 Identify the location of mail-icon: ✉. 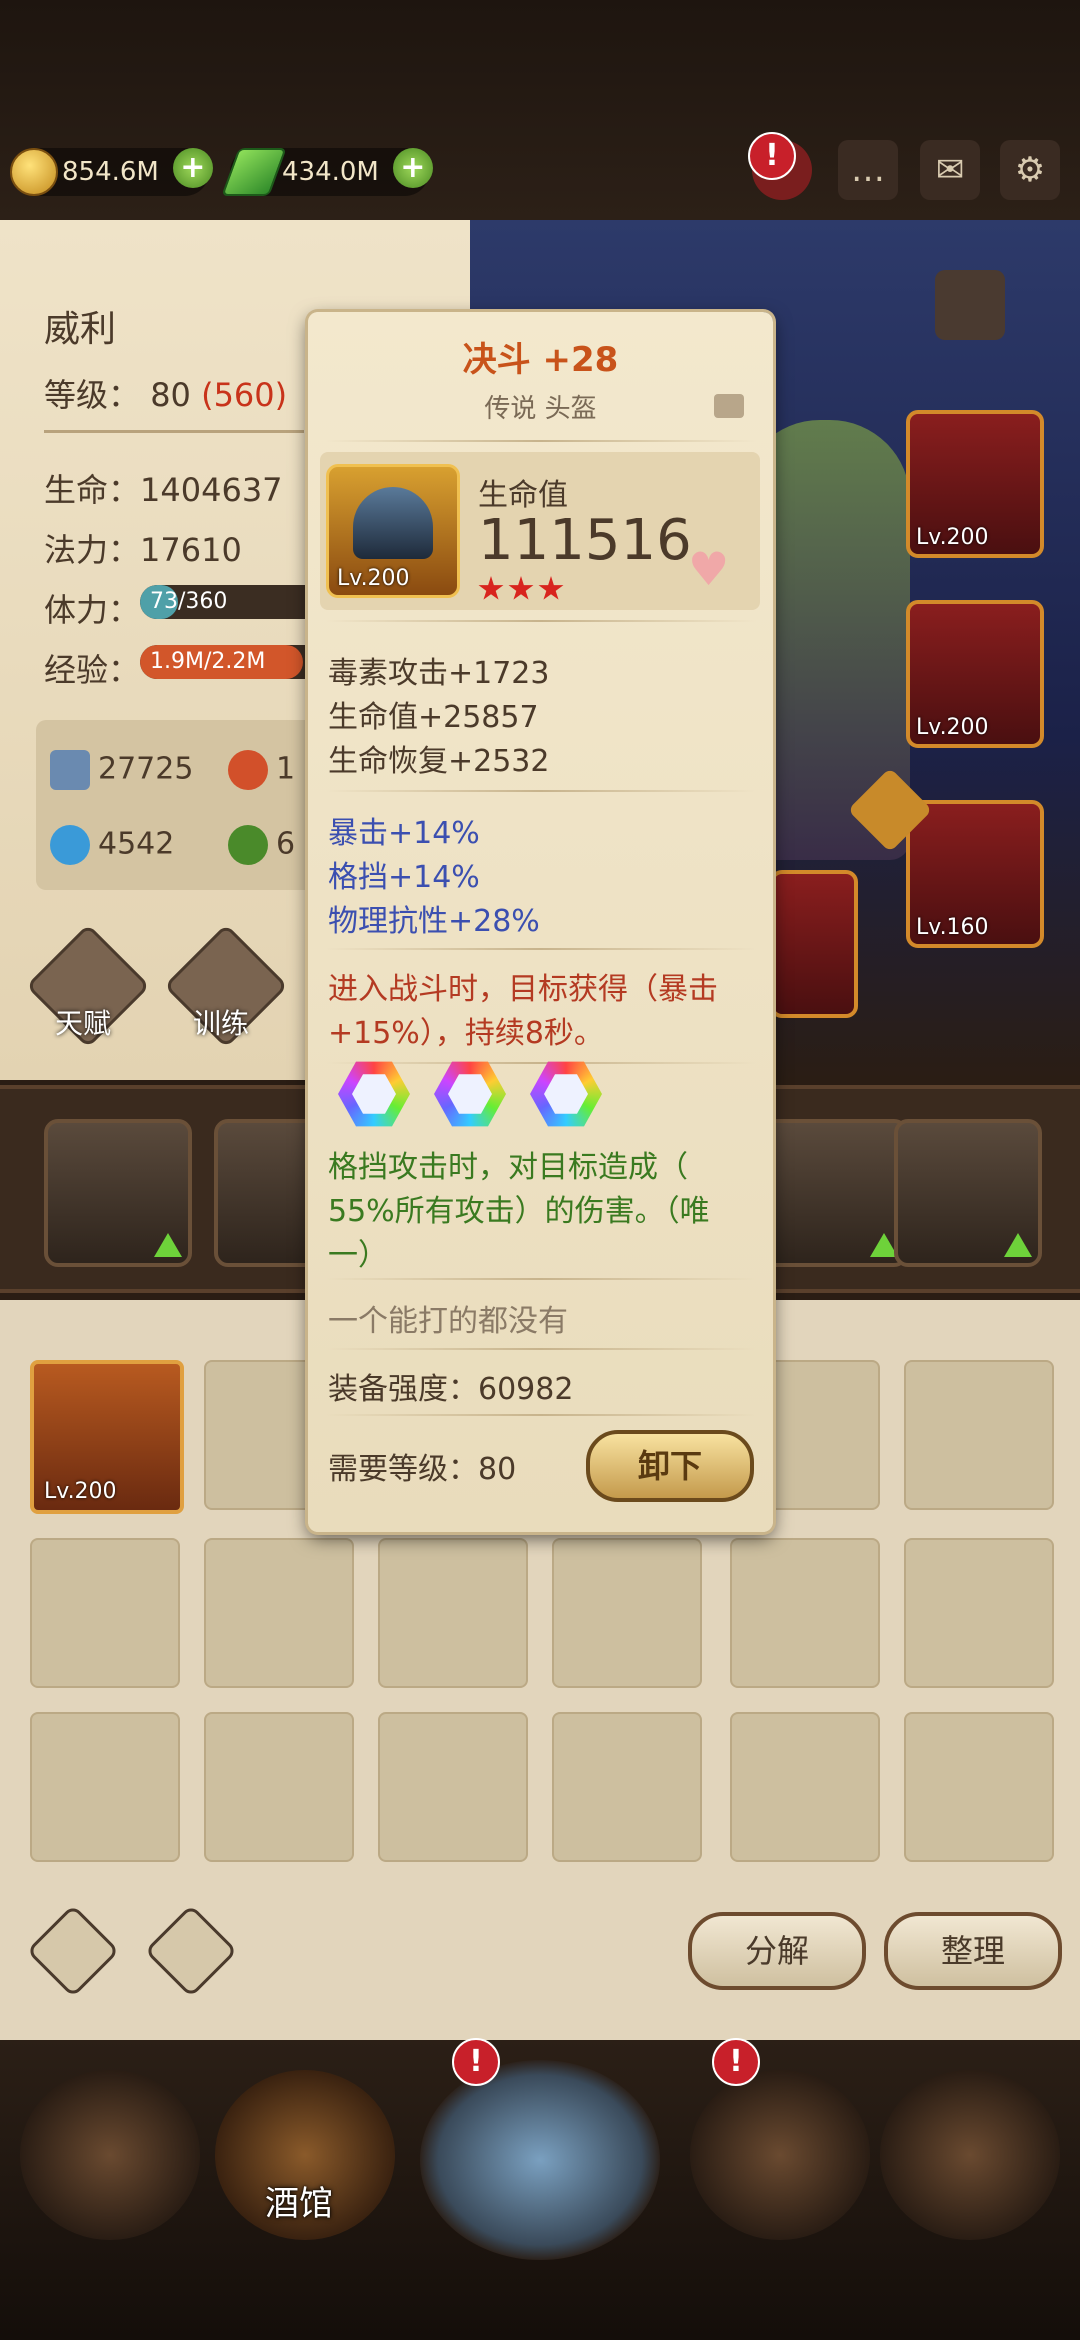
(950, 170).